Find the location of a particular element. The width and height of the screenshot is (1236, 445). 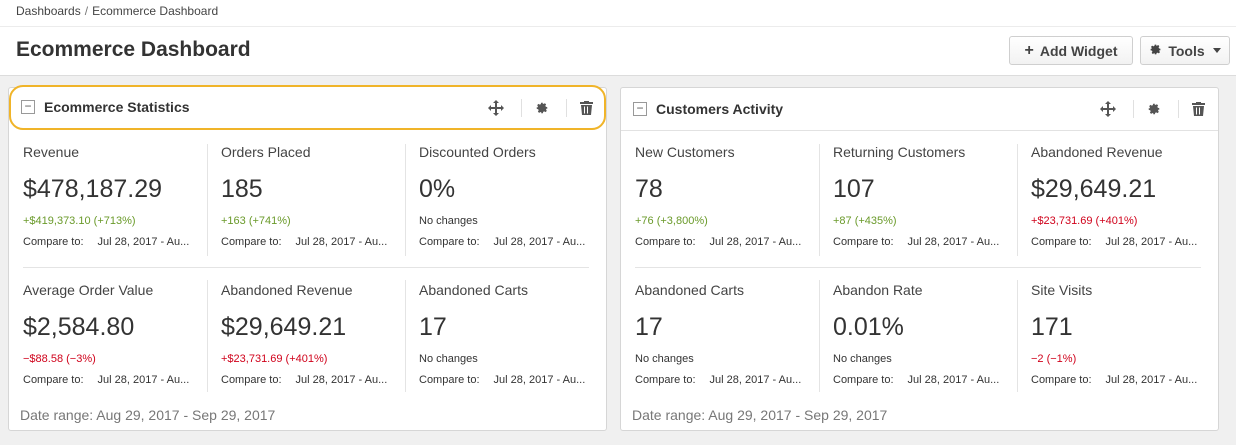

metric-name: Returning Customers is located at coordinates (899, 152).